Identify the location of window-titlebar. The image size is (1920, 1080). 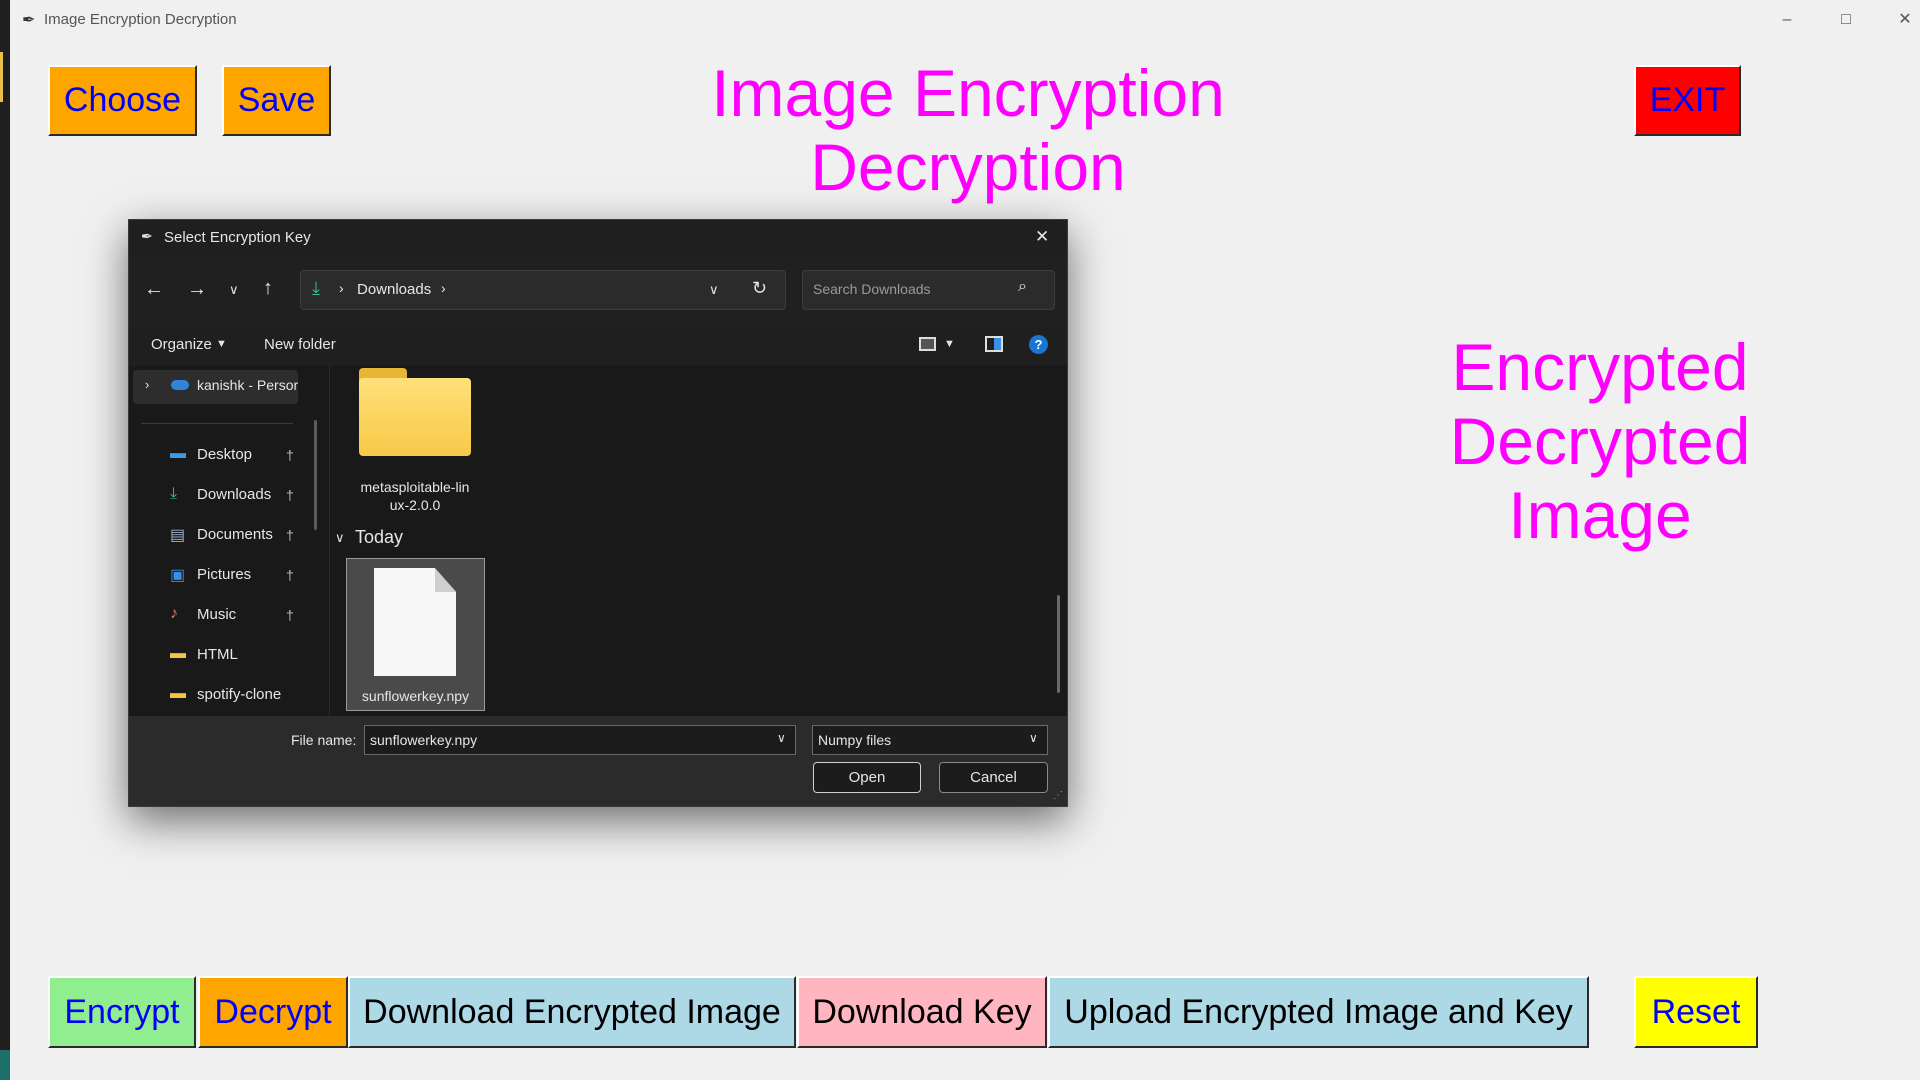
(965, 20).